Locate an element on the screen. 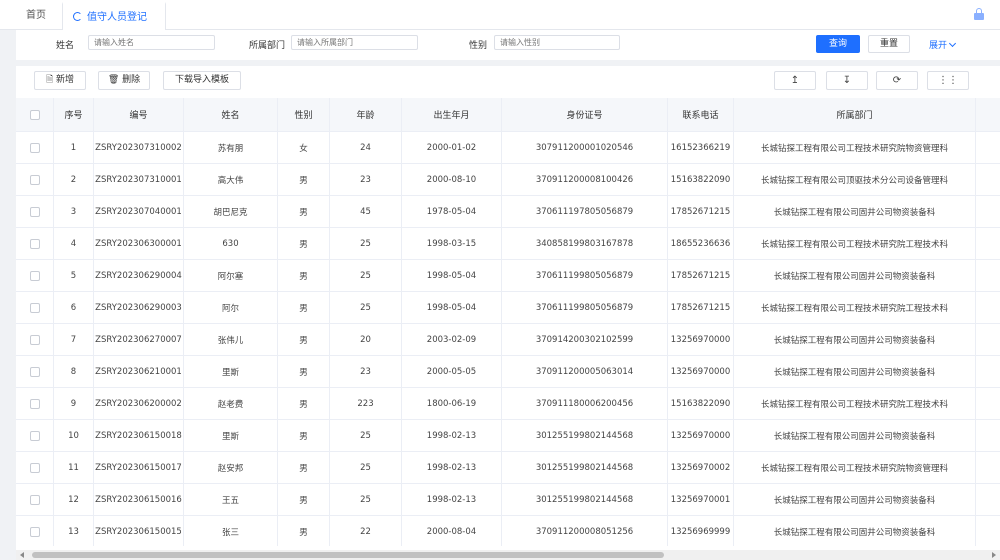 The height and width of the screenshot is (560, 1000). cell-code: ZSRY202306210001 is located at coordinates (139, 371).